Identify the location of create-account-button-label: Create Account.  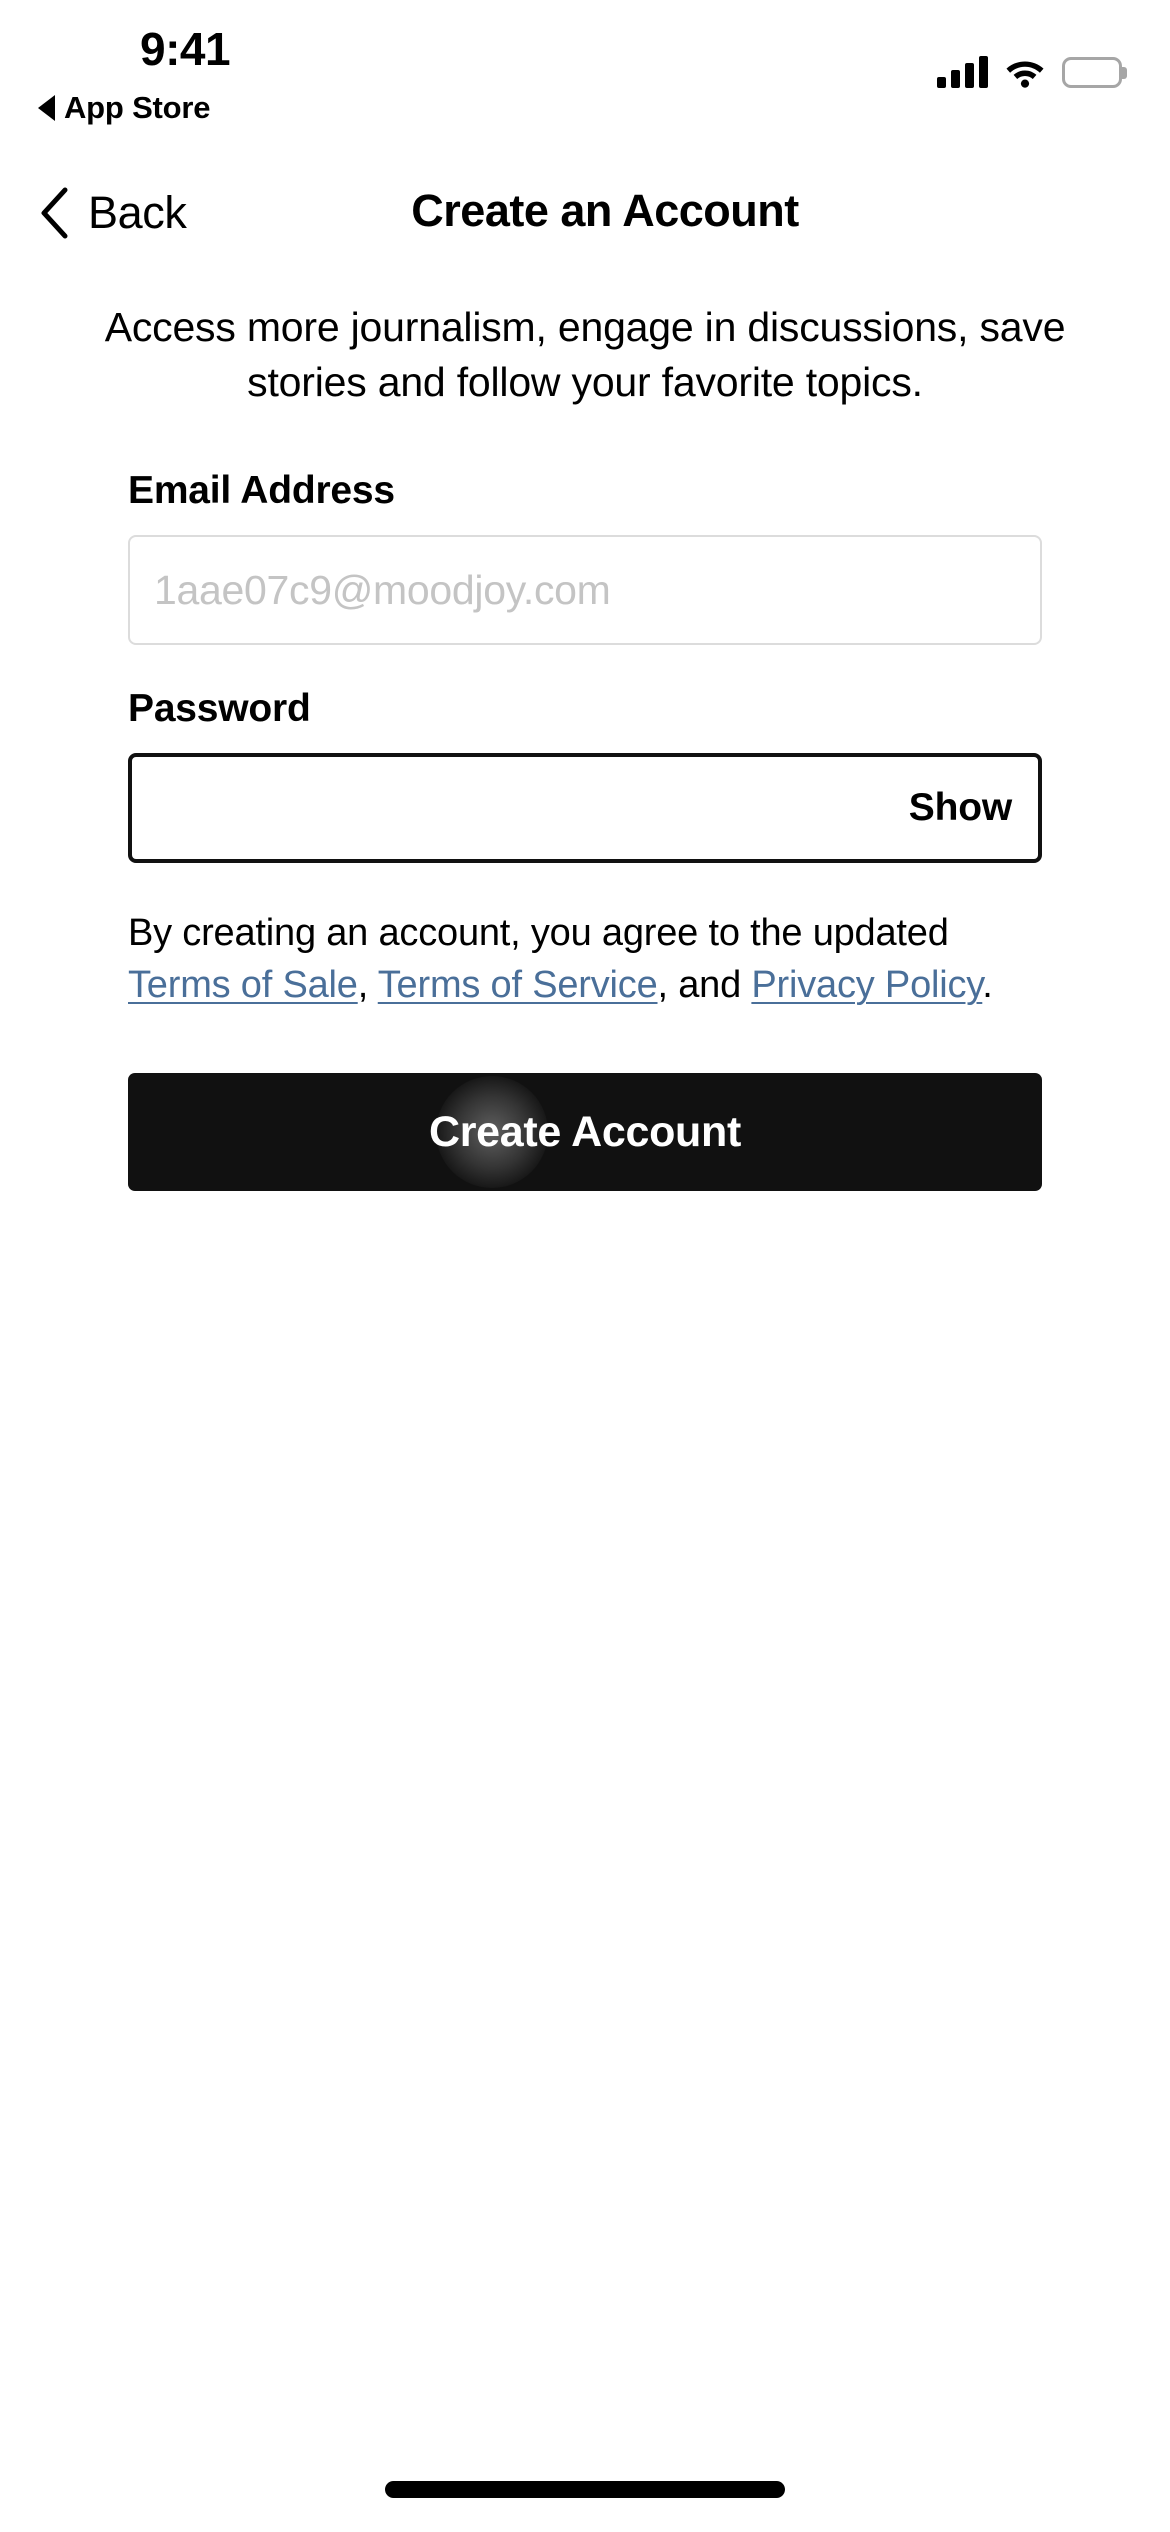
(584, 1131).